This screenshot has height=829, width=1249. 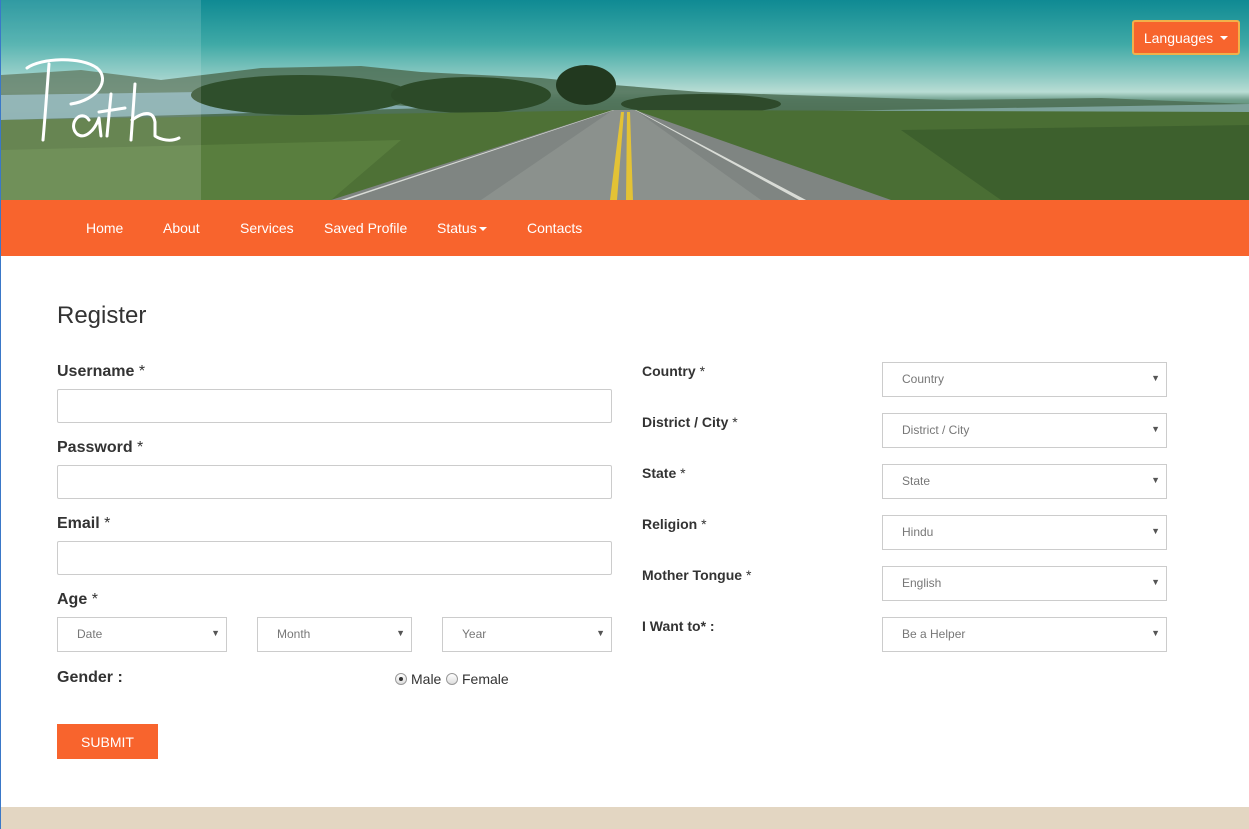 I want to click on field-label-text: District / City, so click(x=685, y=422).